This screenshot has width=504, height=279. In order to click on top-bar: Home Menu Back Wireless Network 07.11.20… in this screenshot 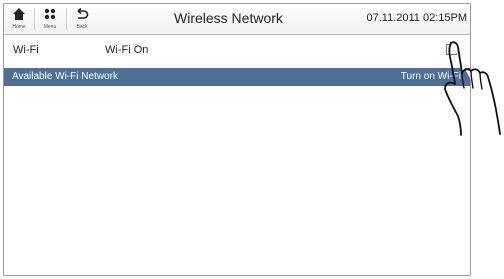, I will do `click(237, 19)`.